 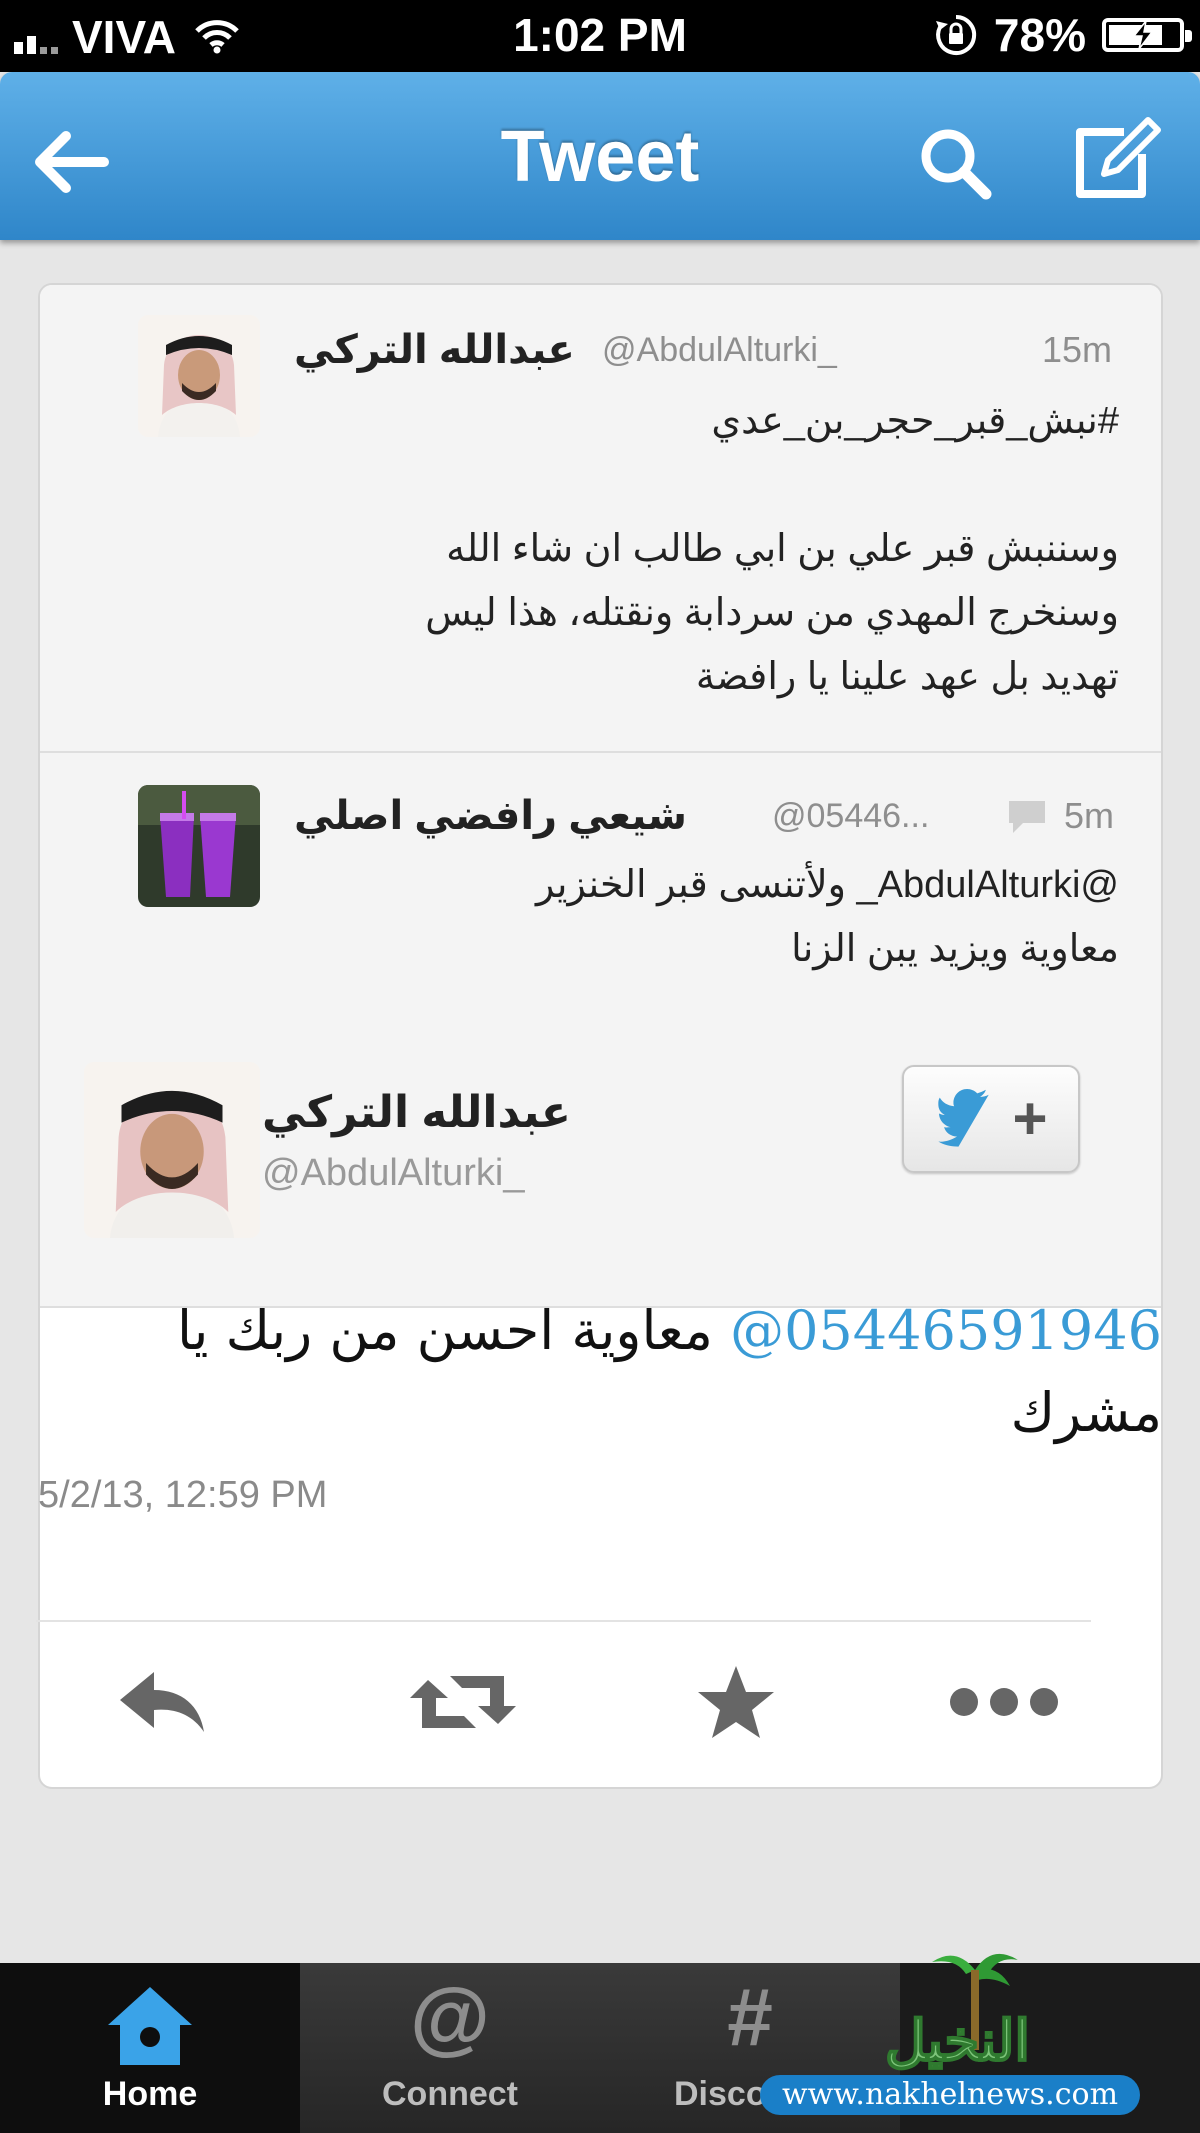 I want to click on home-icon, so click(x=150, y=2026).